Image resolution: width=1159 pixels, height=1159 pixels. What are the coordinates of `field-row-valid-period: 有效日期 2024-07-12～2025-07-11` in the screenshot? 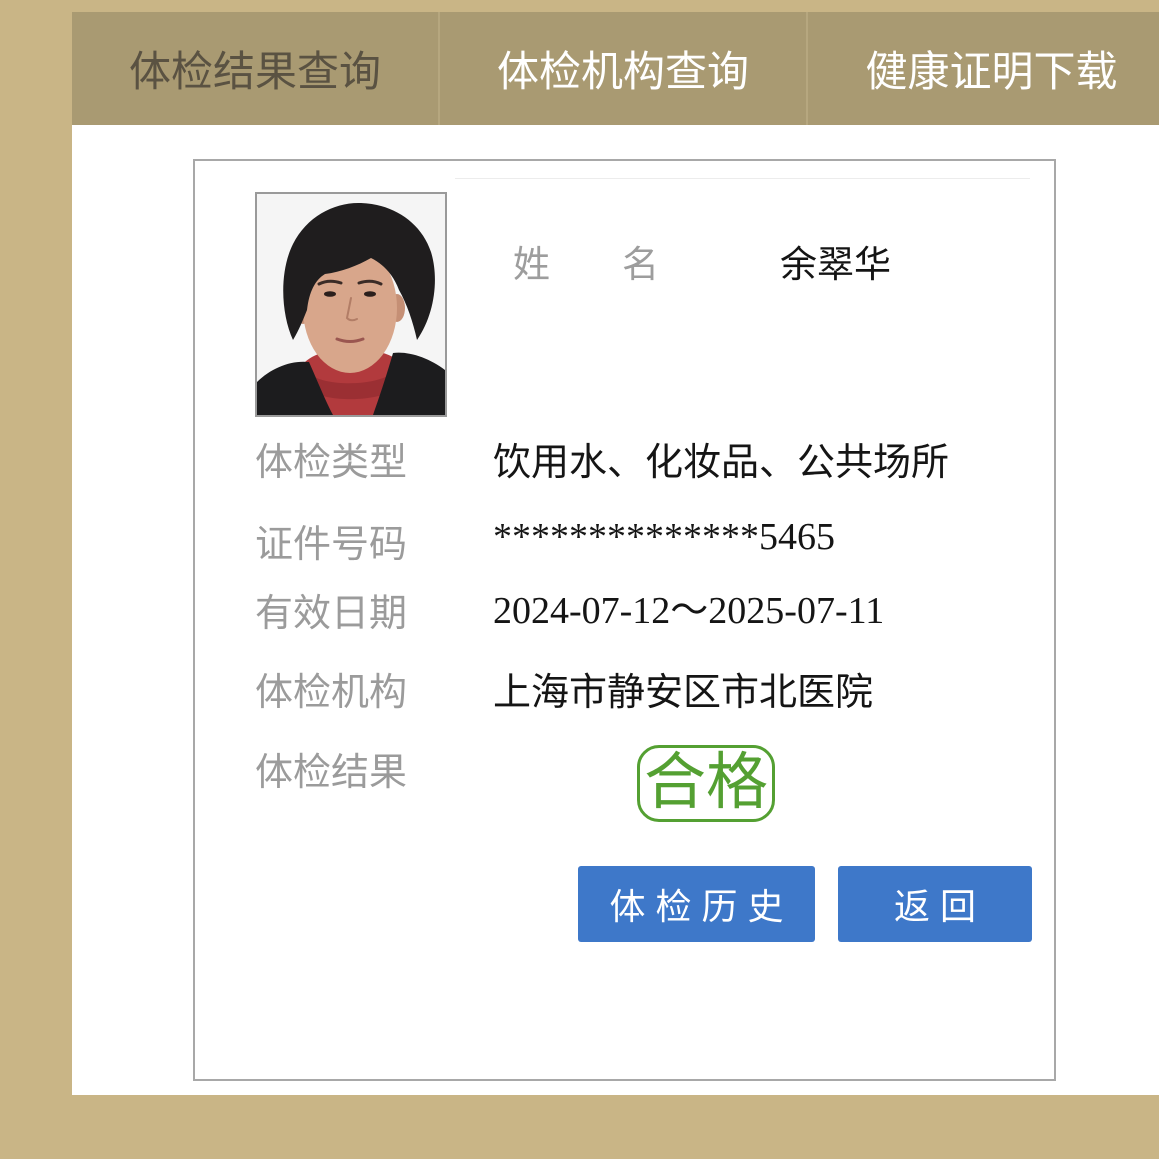 It's located at (615, 613).